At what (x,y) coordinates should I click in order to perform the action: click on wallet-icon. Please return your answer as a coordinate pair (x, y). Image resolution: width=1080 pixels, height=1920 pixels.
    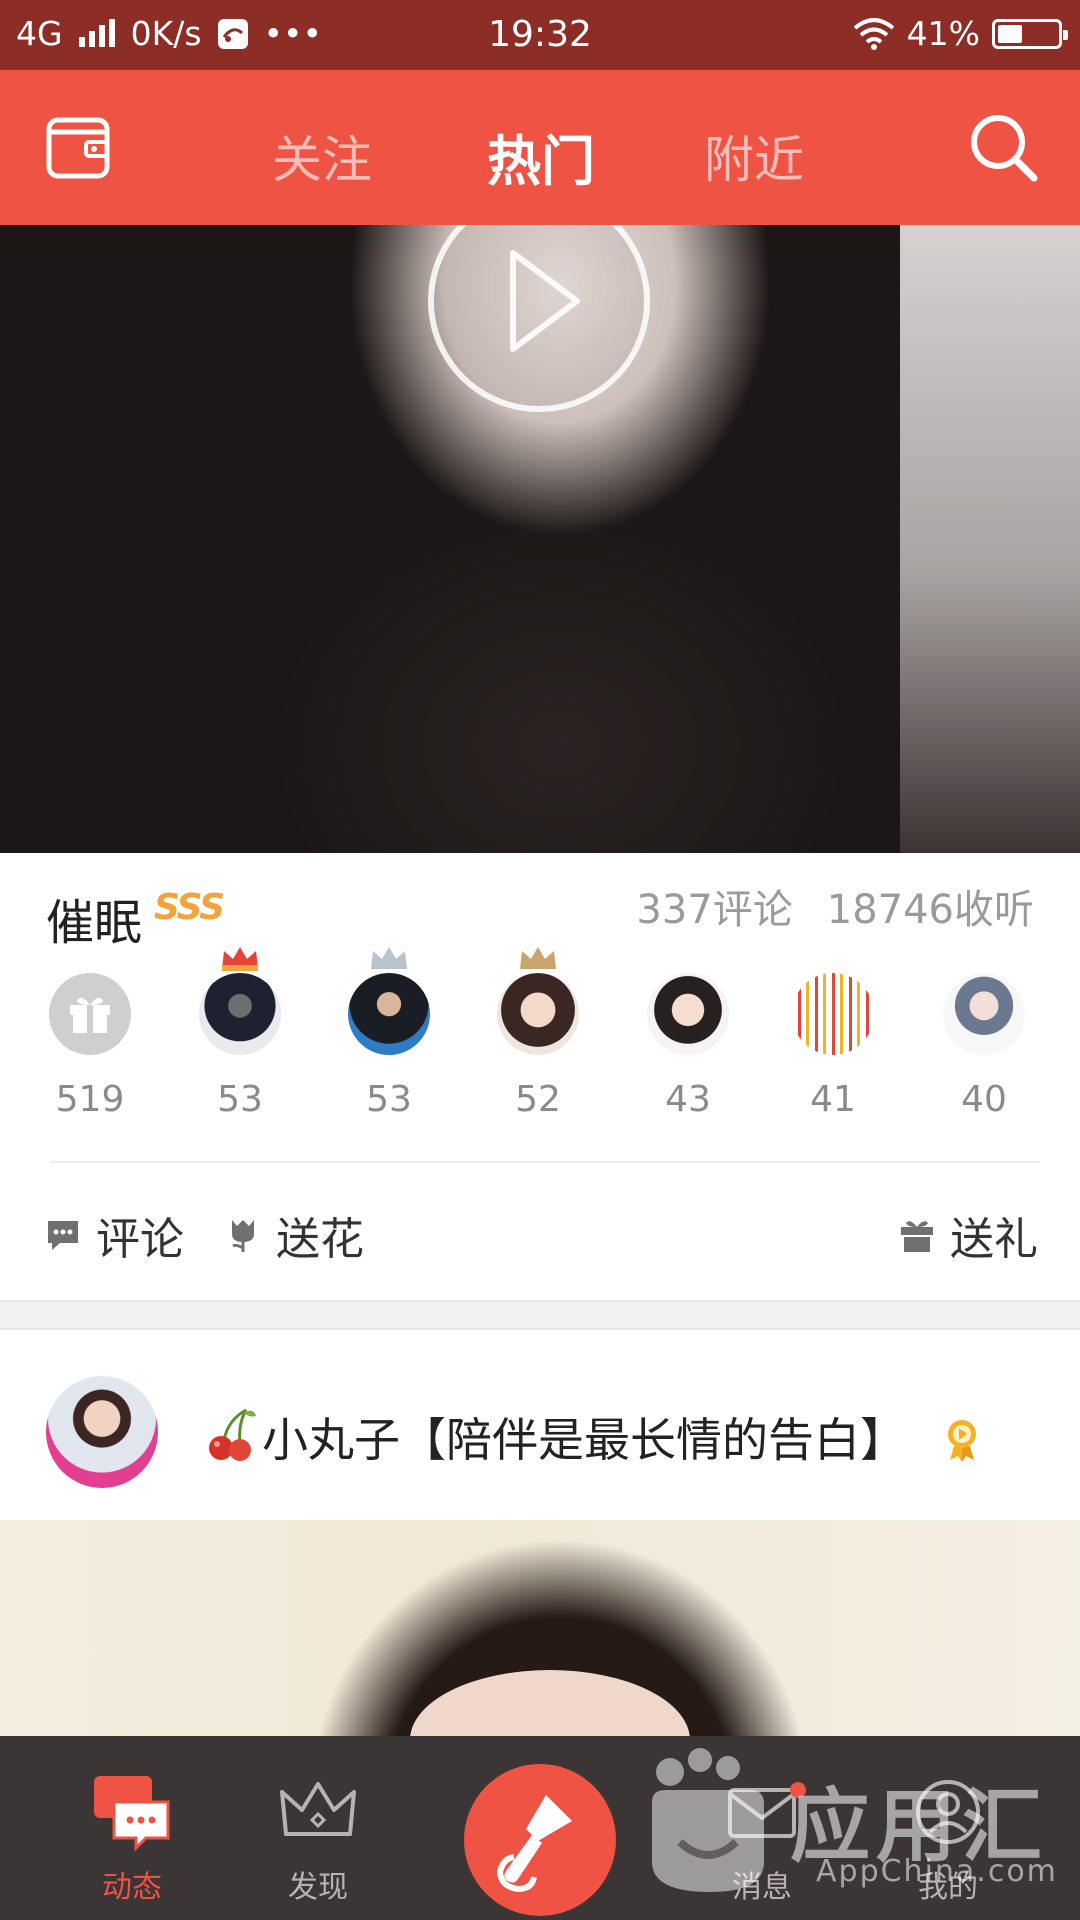
    Looking at the image, I should click on (78, 147).